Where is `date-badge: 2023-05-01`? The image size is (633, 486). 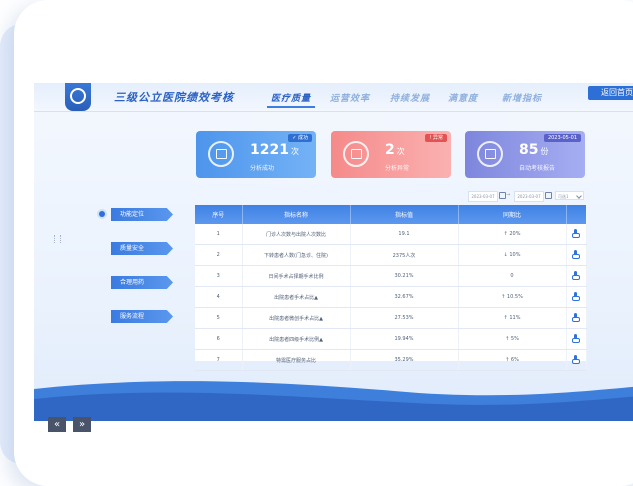
date-badge: 2023-05-01 is located at coordinates (562, 138).